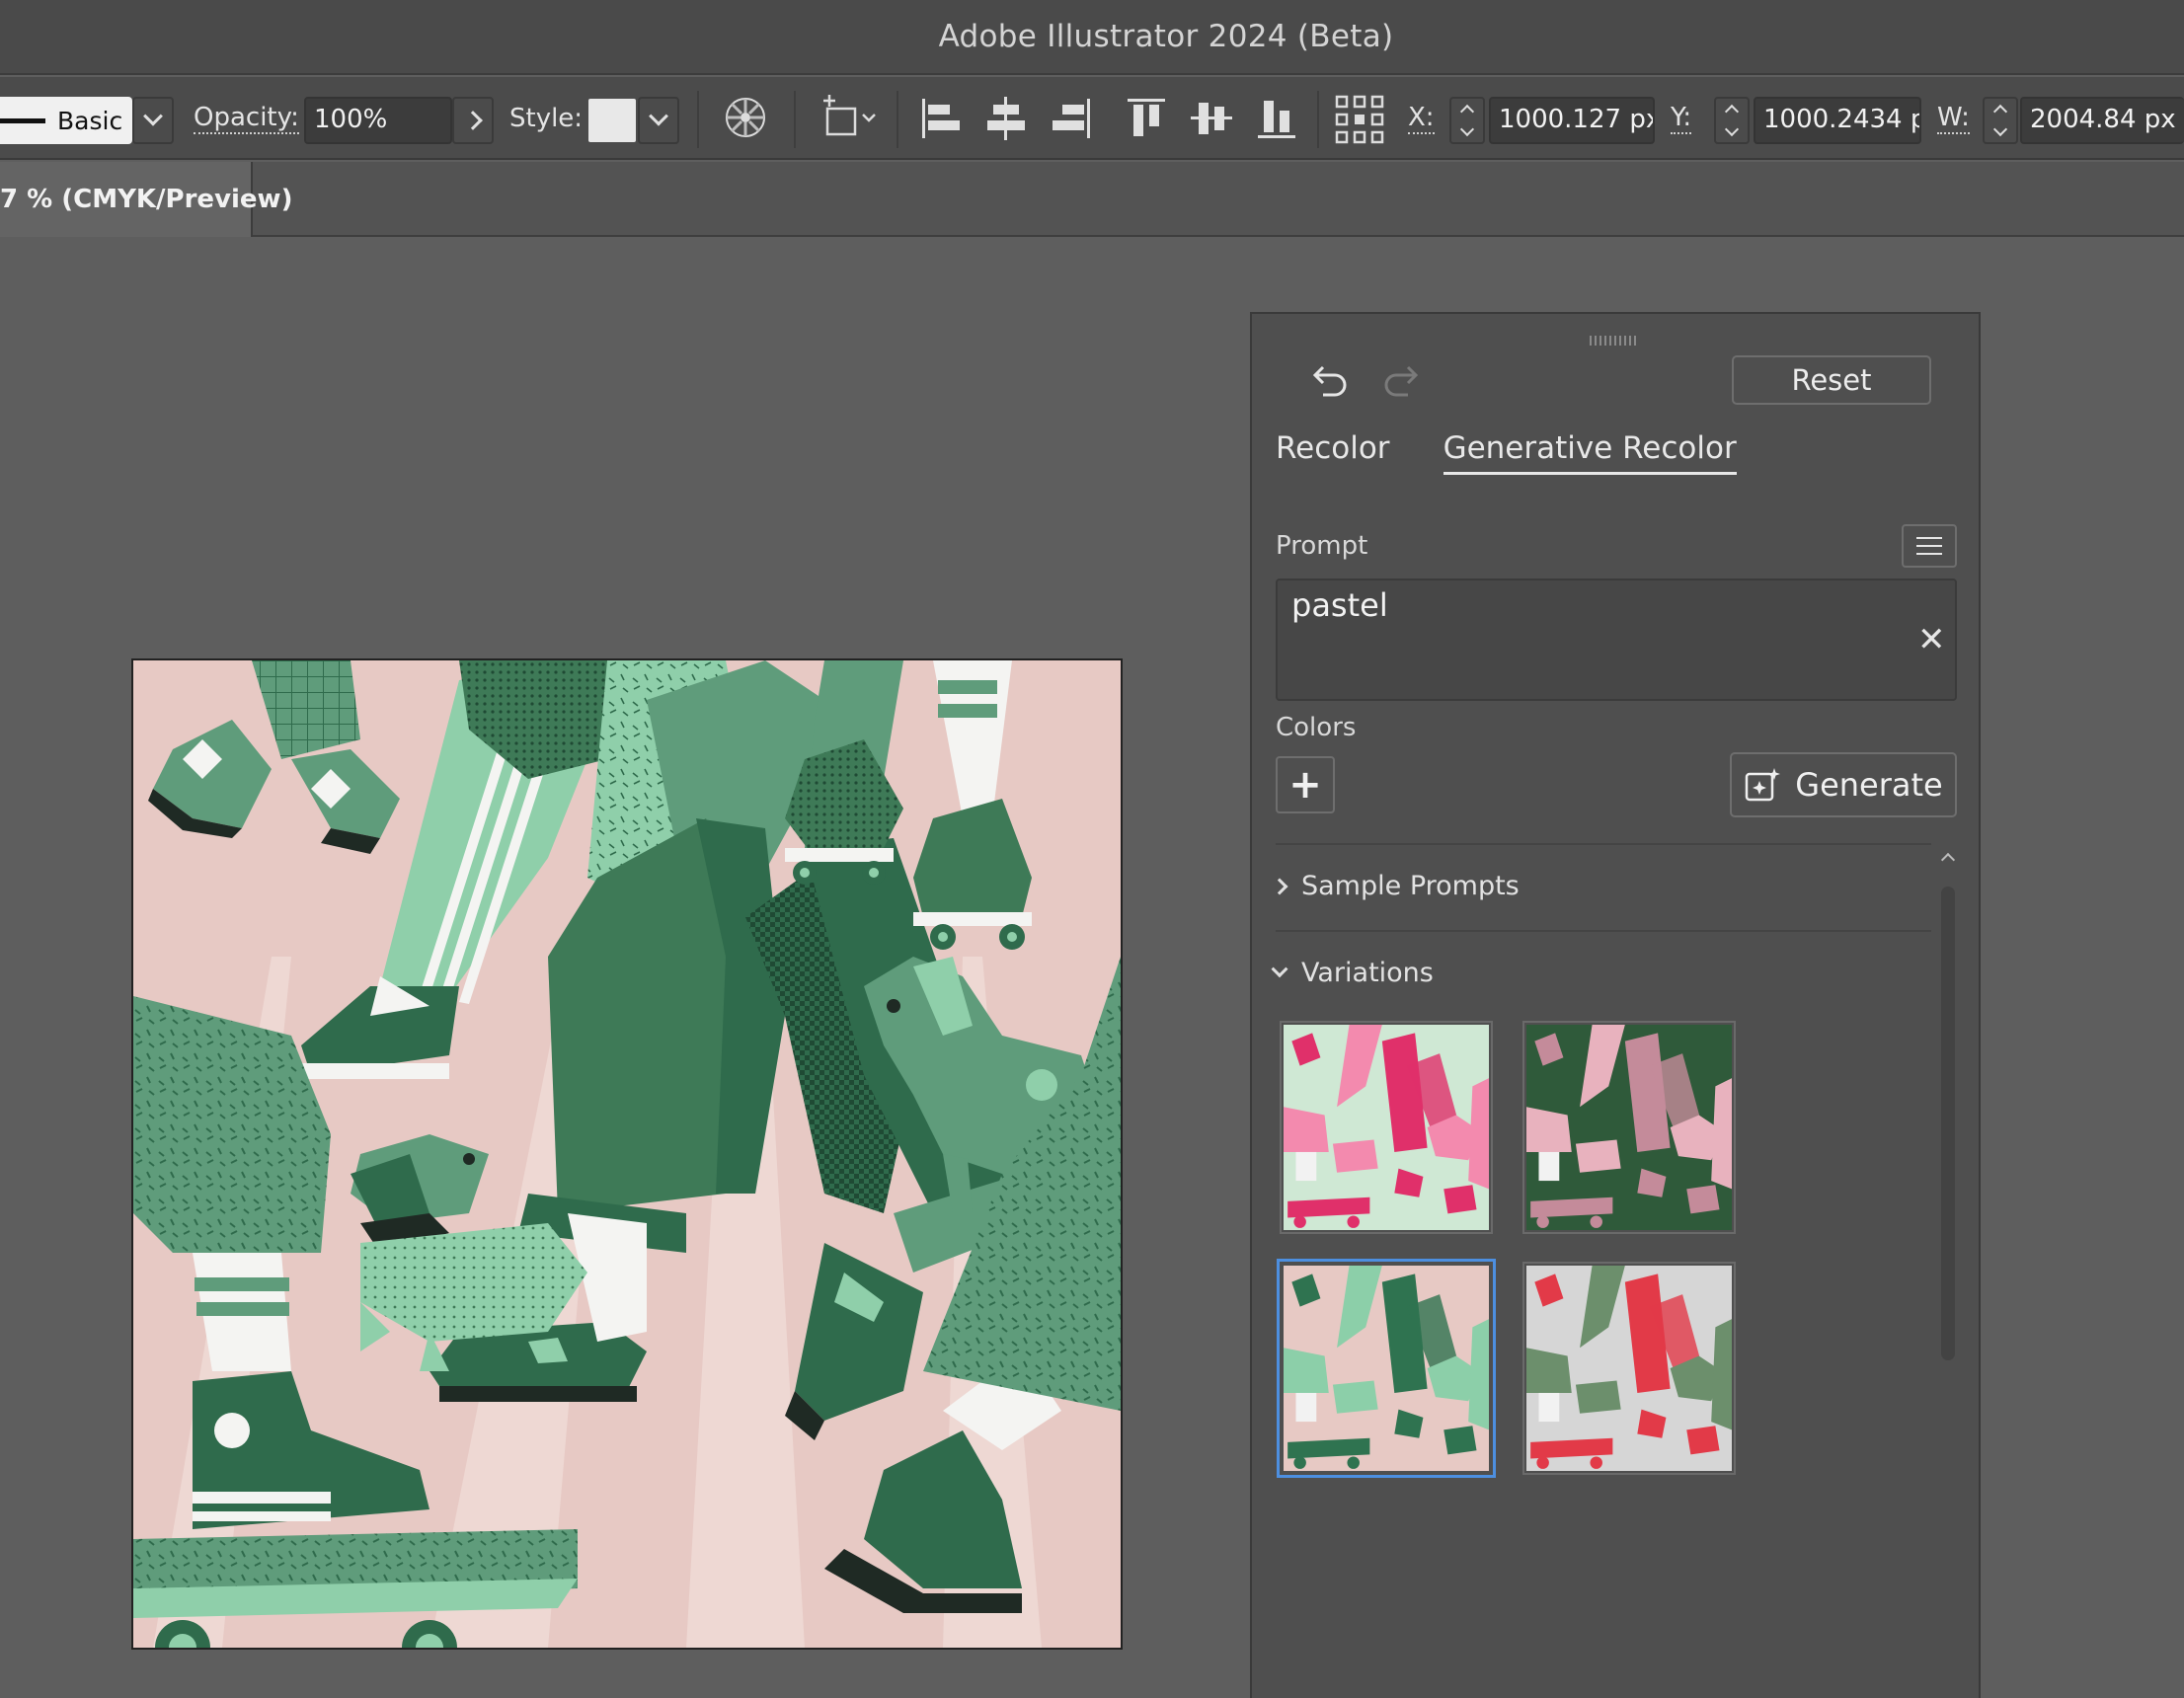 The image size is (2184, 1698). I want to click on transform-menu-icon, so click(851, 119).